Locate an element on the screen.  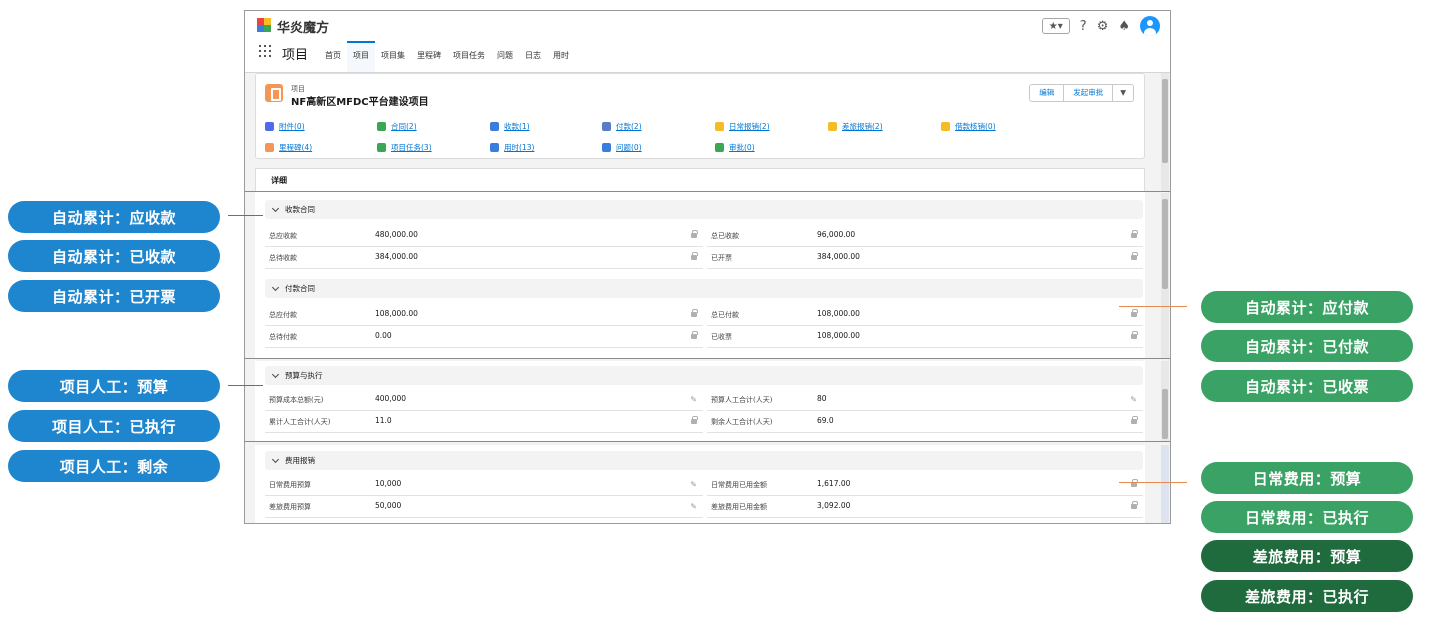
related-link: 合同(2) is located at coordinates (397, 126).